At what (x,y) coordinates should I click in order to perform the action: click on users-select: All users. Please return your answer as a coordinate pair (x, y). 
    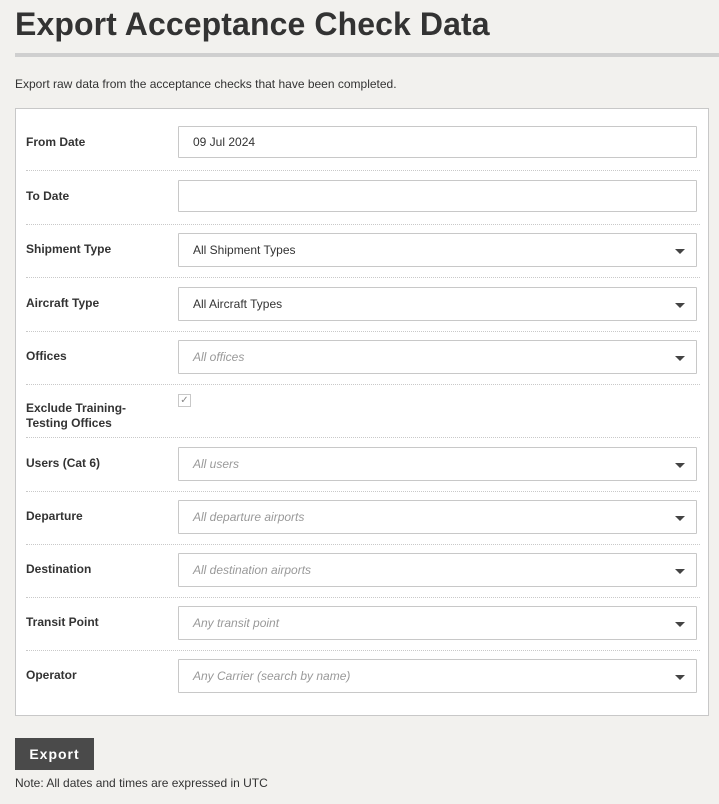
    Looking at the image, I should click on (437, 464).